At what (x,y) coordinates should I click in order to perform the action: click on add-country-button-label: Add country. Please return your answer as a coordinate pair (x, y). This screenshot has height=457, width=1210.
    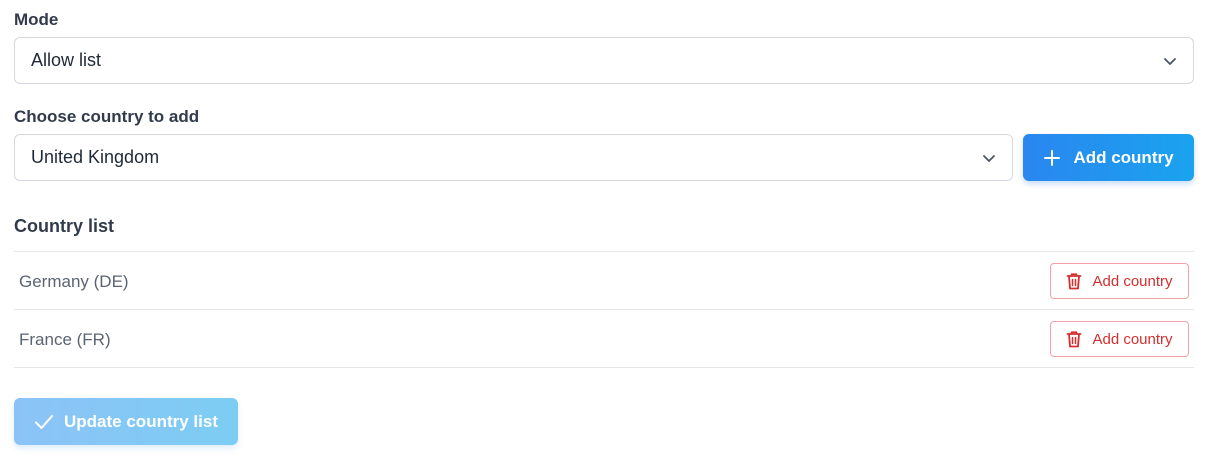
    Looking at the image, I should click on (1123, 157).